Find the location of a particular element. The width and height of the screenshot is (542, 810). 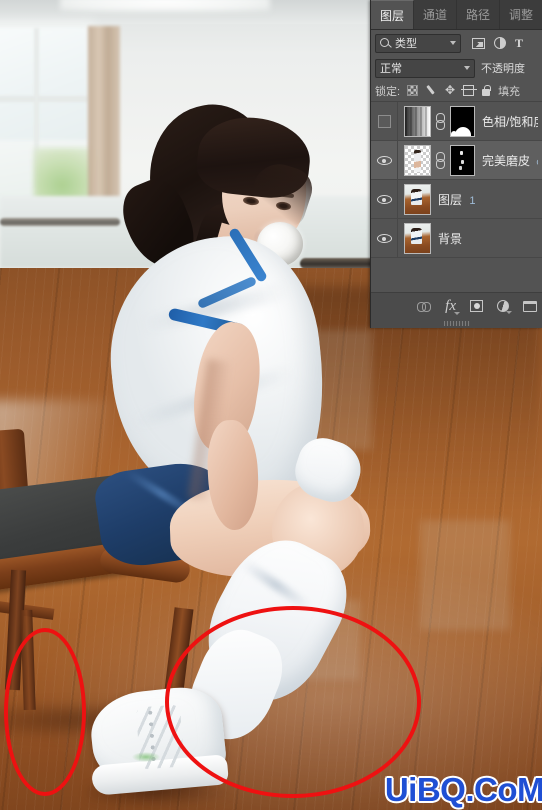

layer-name-text: 色相/饱和度 is located at coordinates (510, 121).